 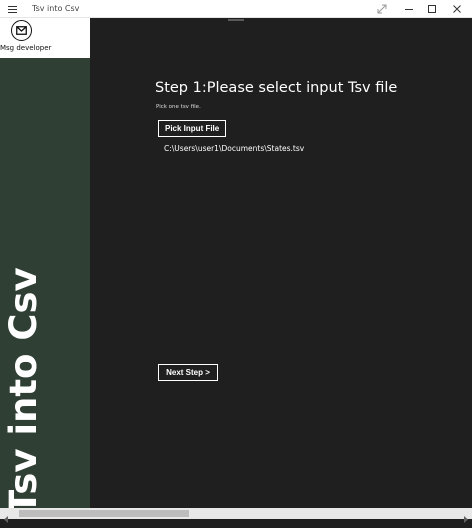 I want to click on scroll-left-arrow-icon, so click(x=6, y=516).